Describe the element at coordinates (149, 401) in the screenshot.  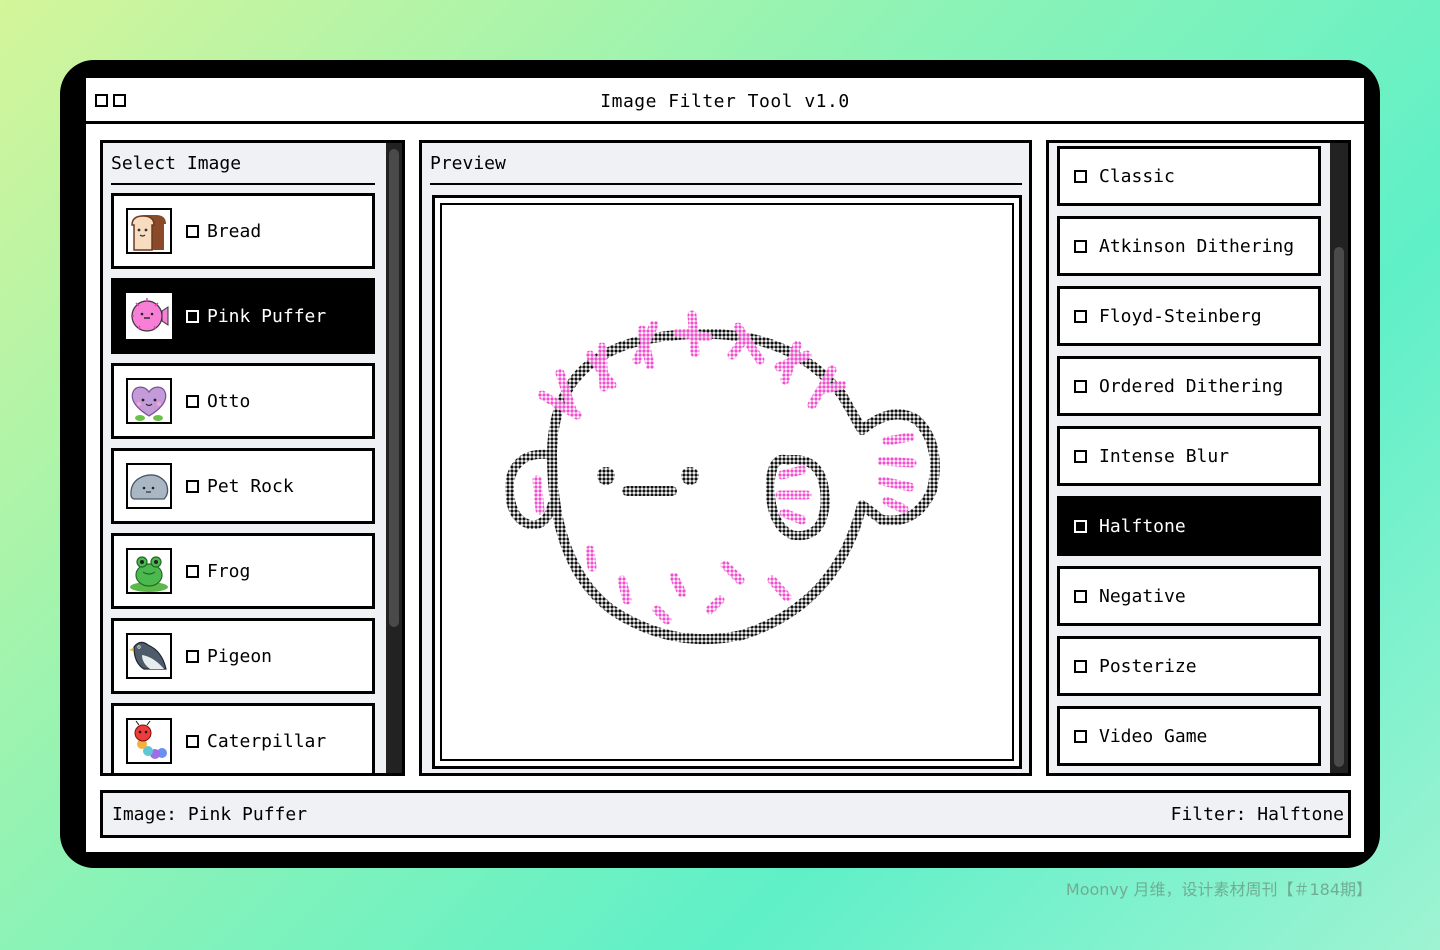
I see `heart-creature-icon` at that location.